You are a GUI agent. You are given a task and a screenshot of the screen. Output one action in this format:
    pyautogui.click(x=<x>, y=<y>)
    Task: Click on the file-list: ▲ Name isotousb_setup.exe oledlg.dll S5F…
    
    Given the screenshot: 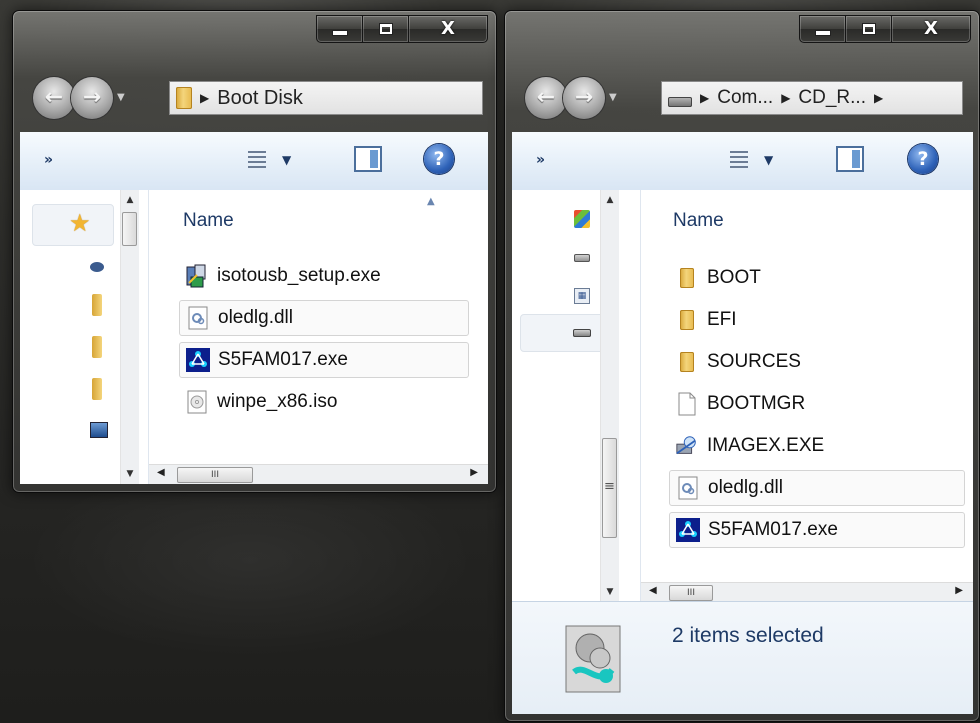 What is the action you would take?
    pyautogui.click(x=318, y=337)
    